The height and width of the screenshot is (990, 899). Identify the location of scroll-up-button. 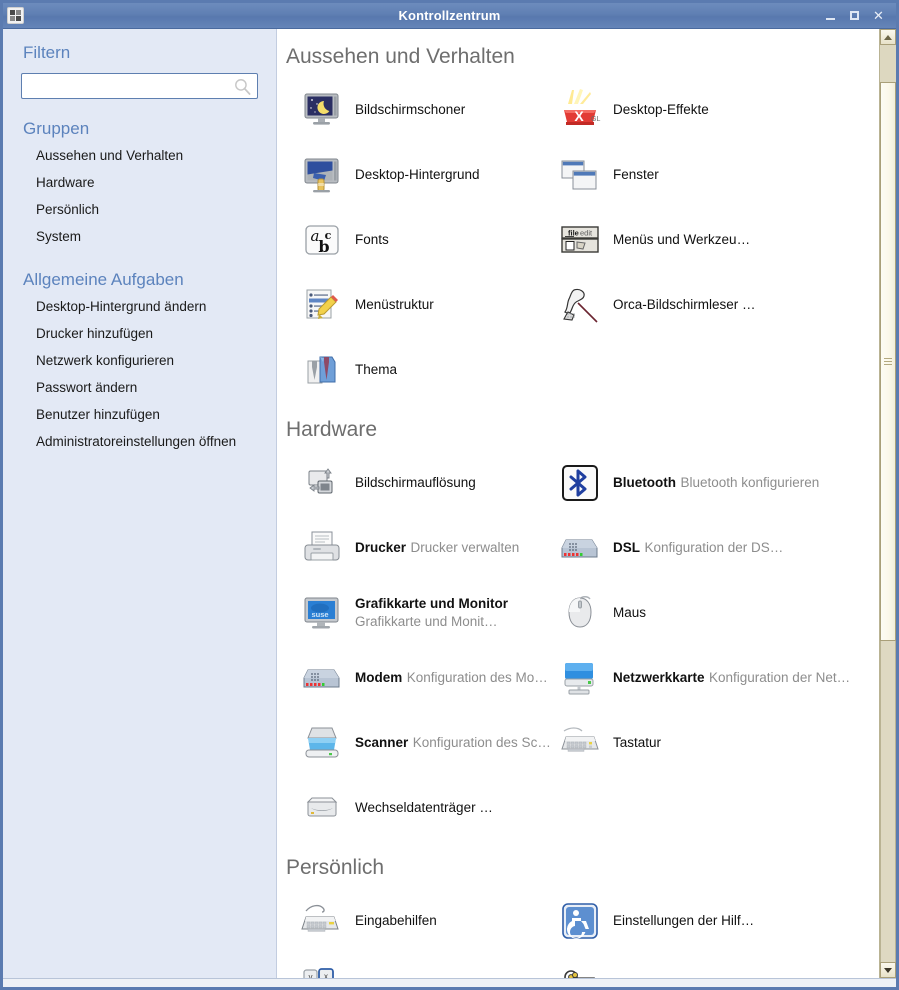
(888, 37).